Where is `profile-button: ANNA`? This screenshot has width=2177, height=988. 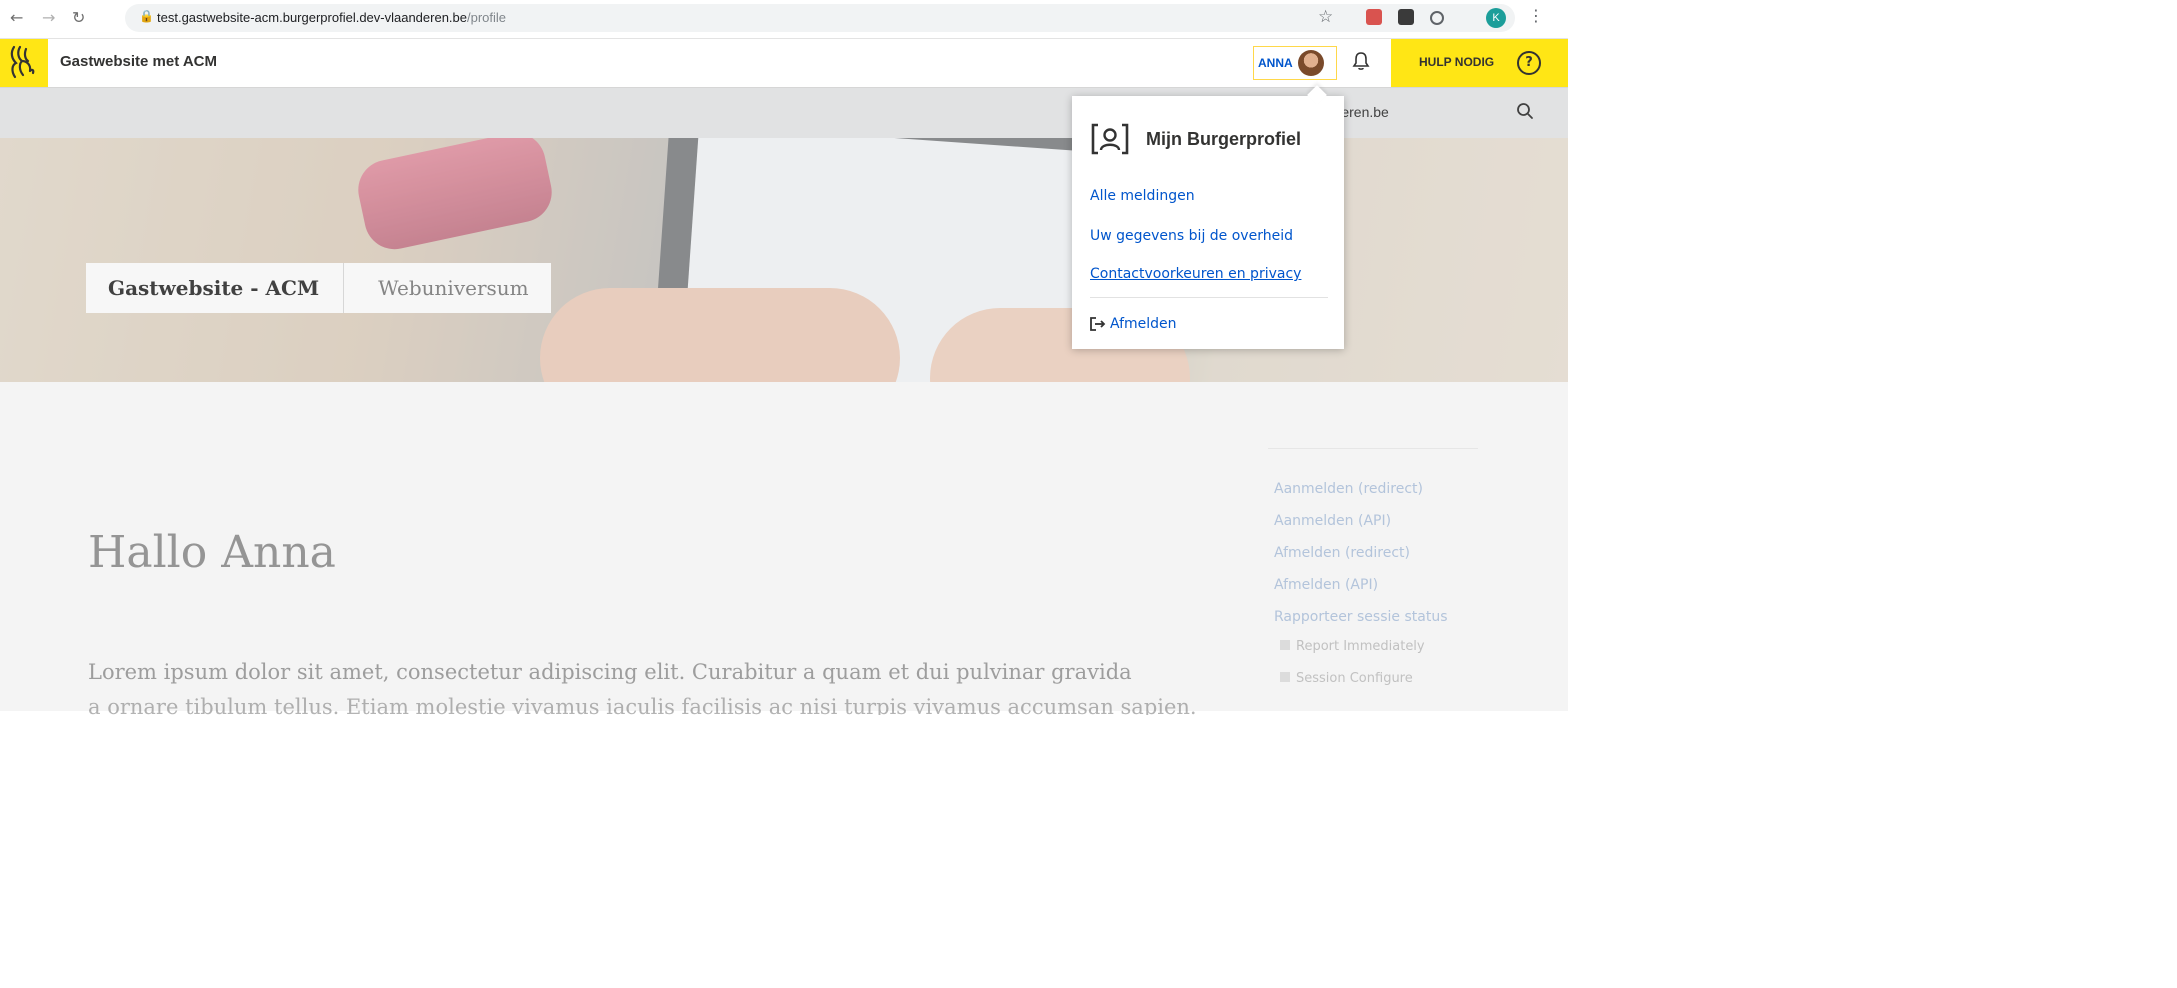
profile-button: ANNA is located at coordinates (1295, 63).